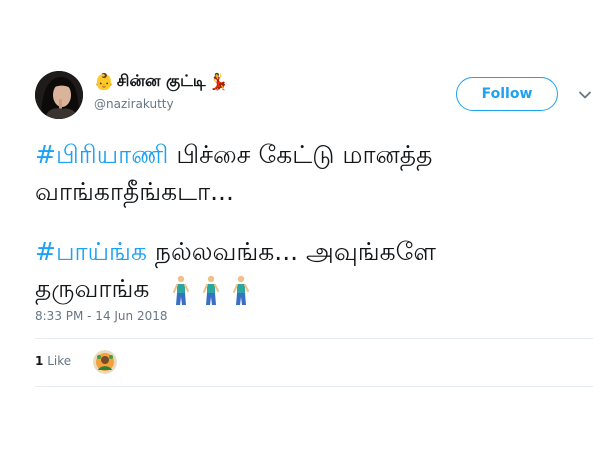 This screenshot has width=600, height=450. I want to click on tweet-text-segment: தருவாங்க, so click(92, 288).